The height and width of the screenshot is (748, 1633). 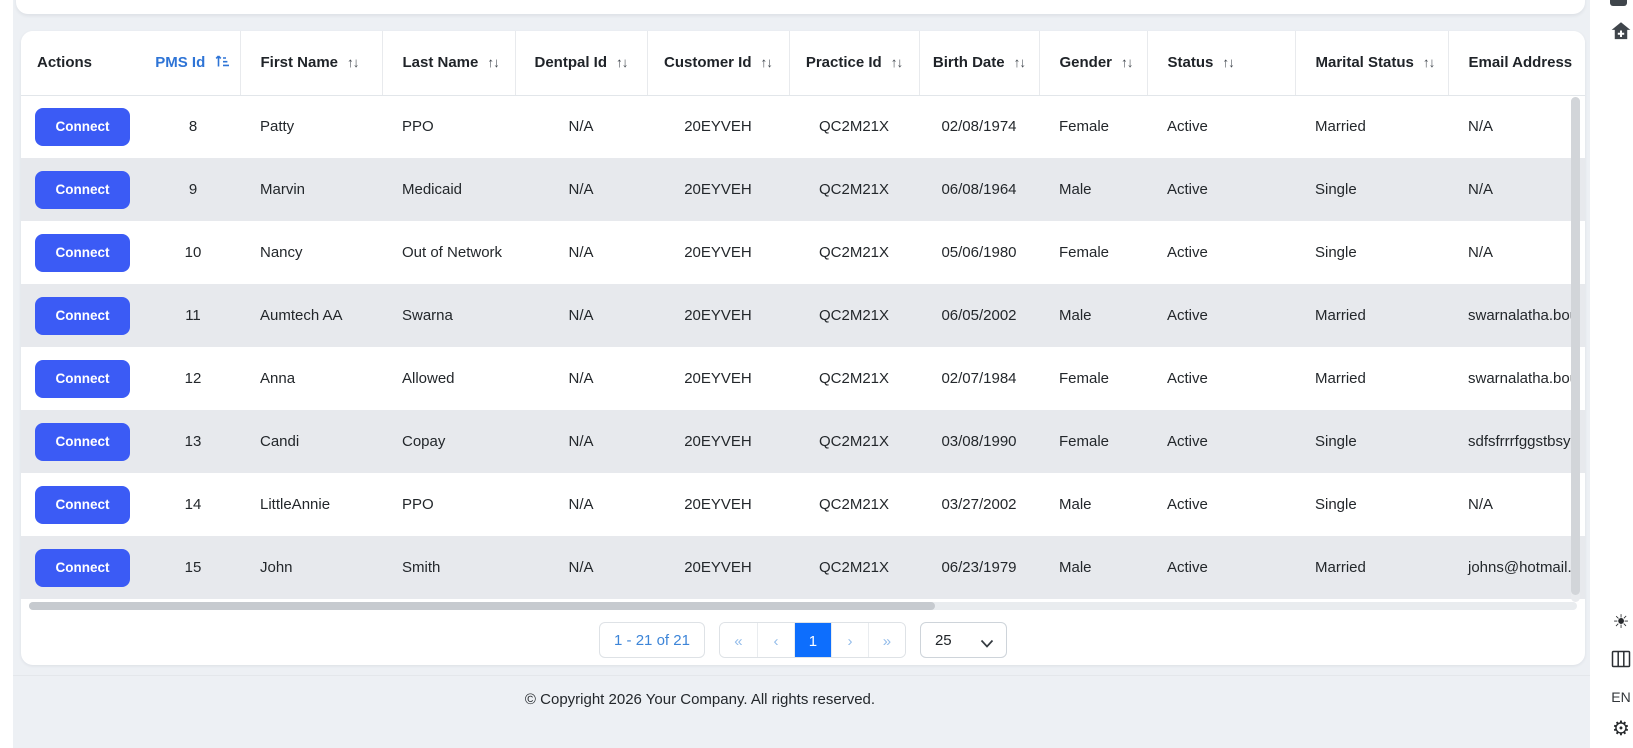 I want to click on settings-gear-icon: ⚙, so click(x=1619, y=729).